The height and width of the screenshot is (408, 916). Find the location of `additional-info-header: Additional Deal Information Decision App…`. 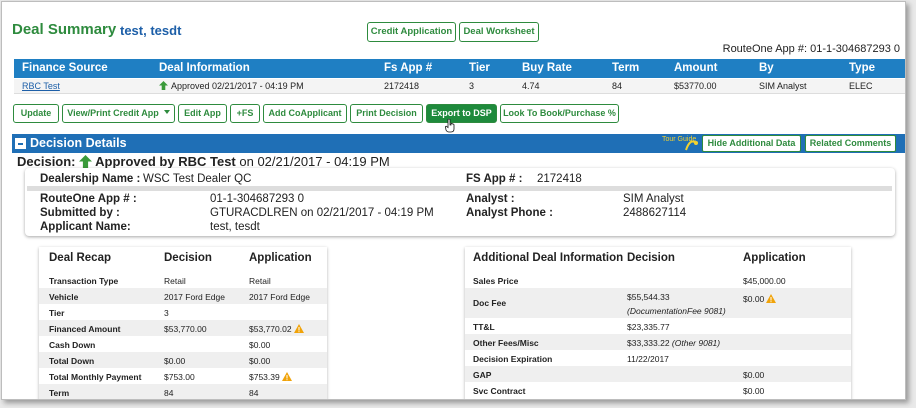

additional-info-header: Additional Deal Information Decision App… is located at coordinates (639, 258).